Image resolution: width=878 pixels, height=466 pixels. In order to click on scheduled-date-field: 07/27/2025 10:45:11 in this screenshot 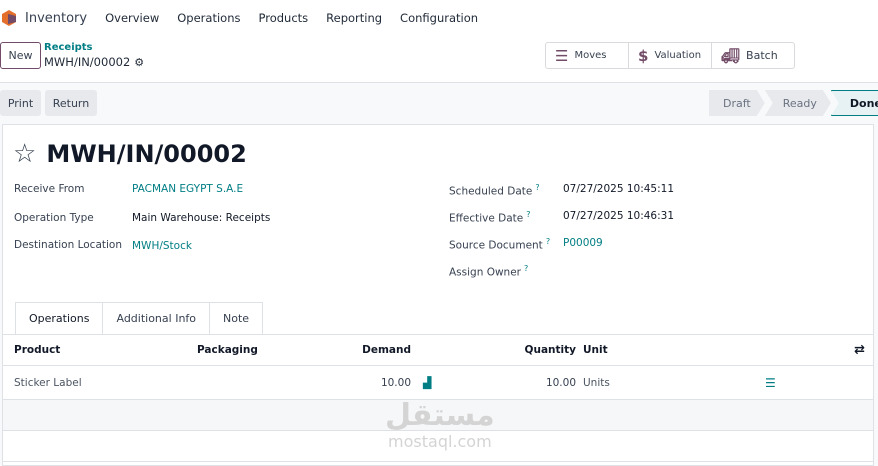, I will do `click(618, 189)`.